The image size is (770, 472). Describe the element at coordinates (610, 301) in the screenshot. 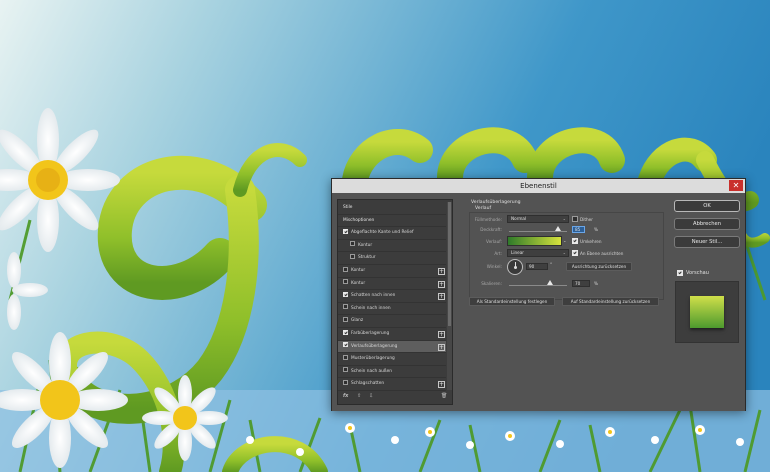

I see `reset-to-default-button: Auf Standardeinstellung zurücksetzen` at that location.